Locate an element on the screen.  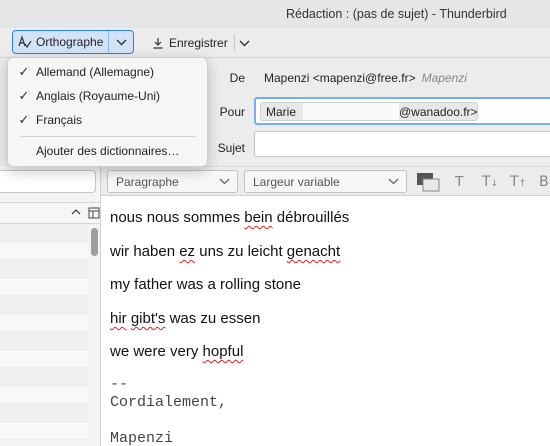
save-label: Enregistrer is located at coordinates (198, 43).